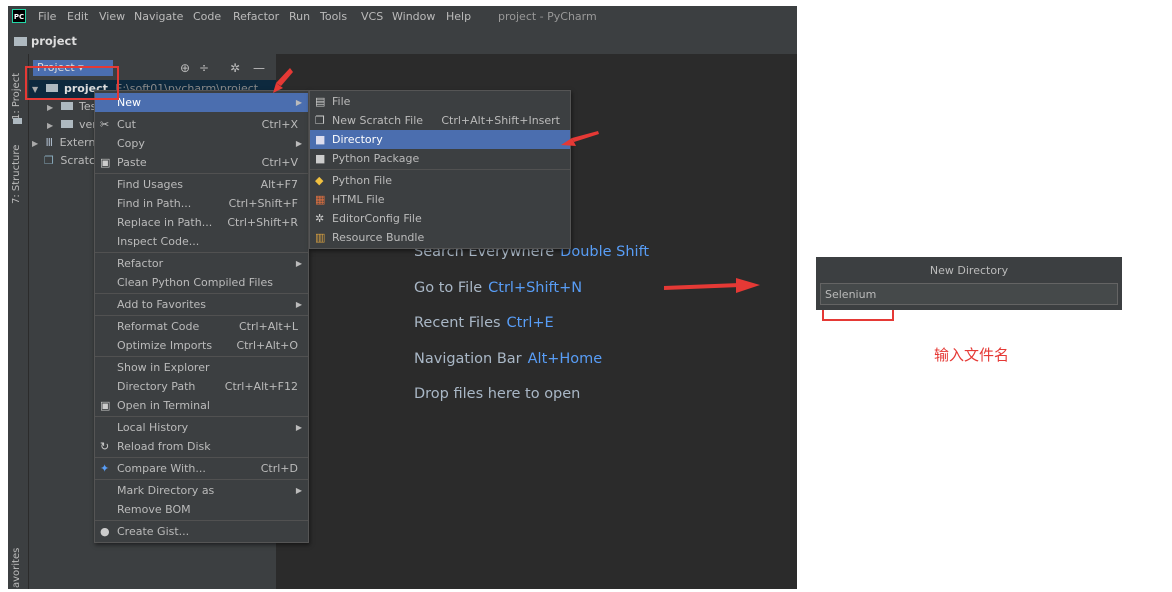 The width and height of the screenshot is (1172, 592). Describe the element at coordinates (969, 270) in the screenshot. I see `dialog-title: New Directory` at that location.